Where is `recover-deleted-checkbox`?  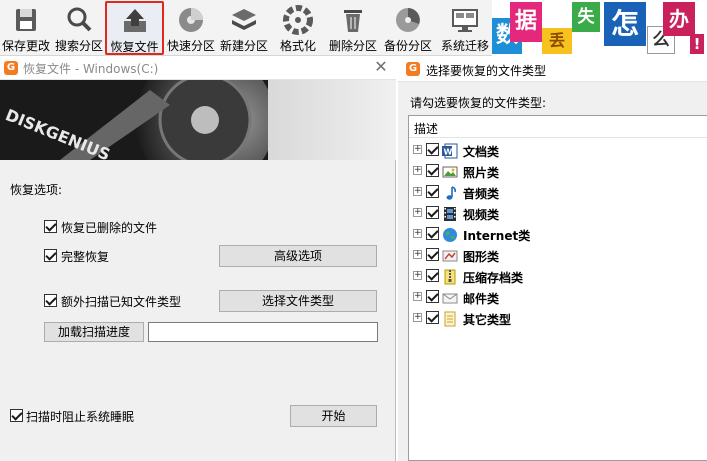
recover-deleted-checkbox is located at coordinates (50, 226).